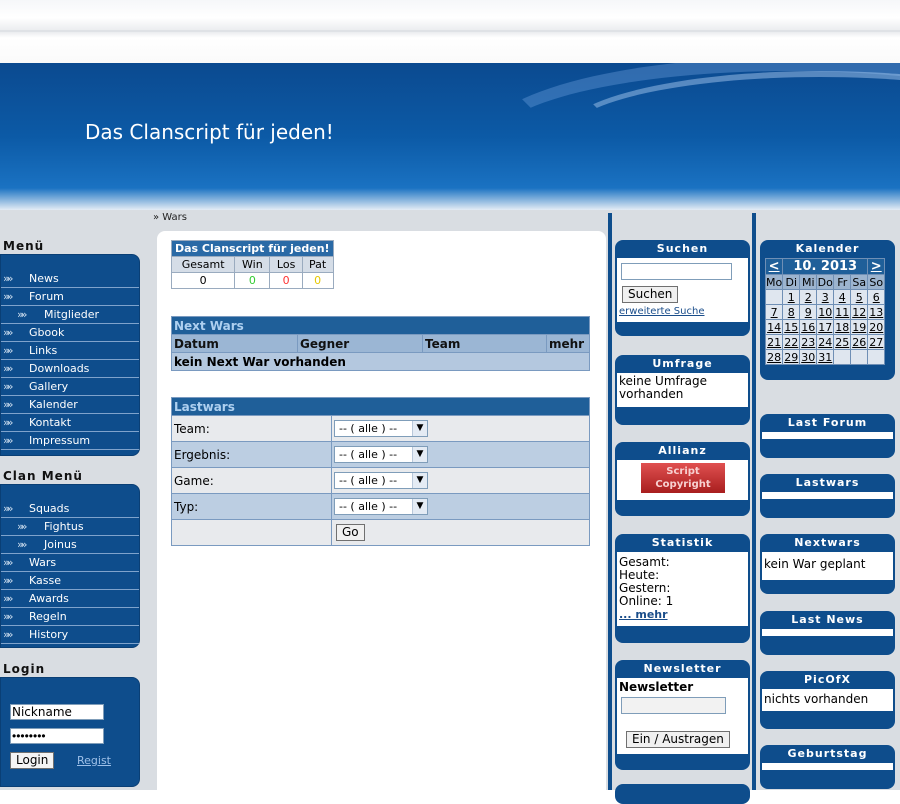 This screenshot has height=804, width=900. What do you see at coordinates (286, 280) in the screenshot?
I see `stats-value-los: 0` at bounding box center [286, 280].